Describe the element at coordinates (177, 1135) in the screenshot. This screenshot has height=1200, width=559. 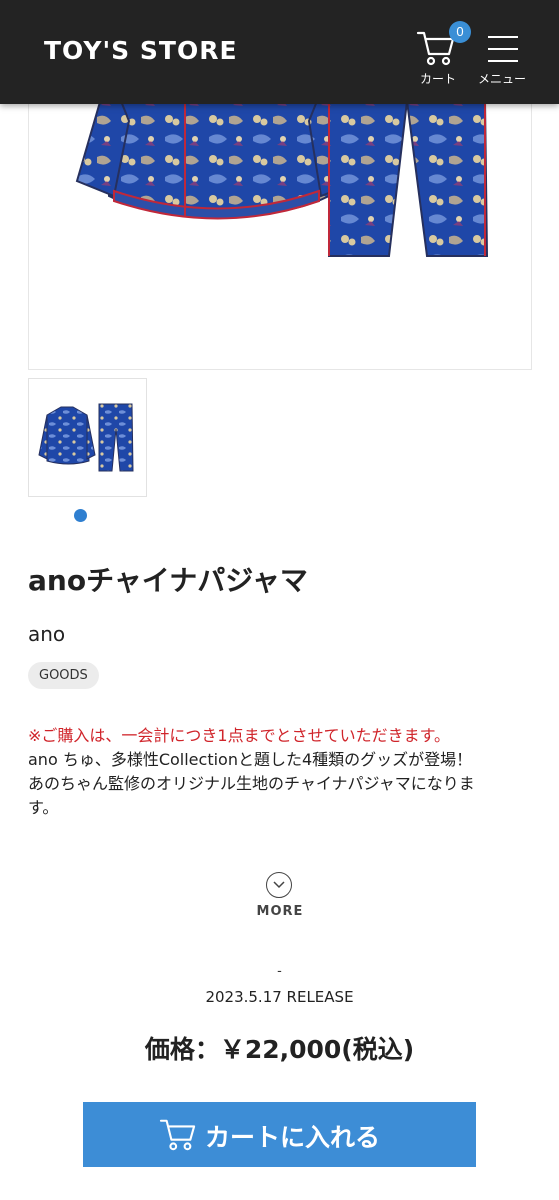
I see `cart-icon` at that location.